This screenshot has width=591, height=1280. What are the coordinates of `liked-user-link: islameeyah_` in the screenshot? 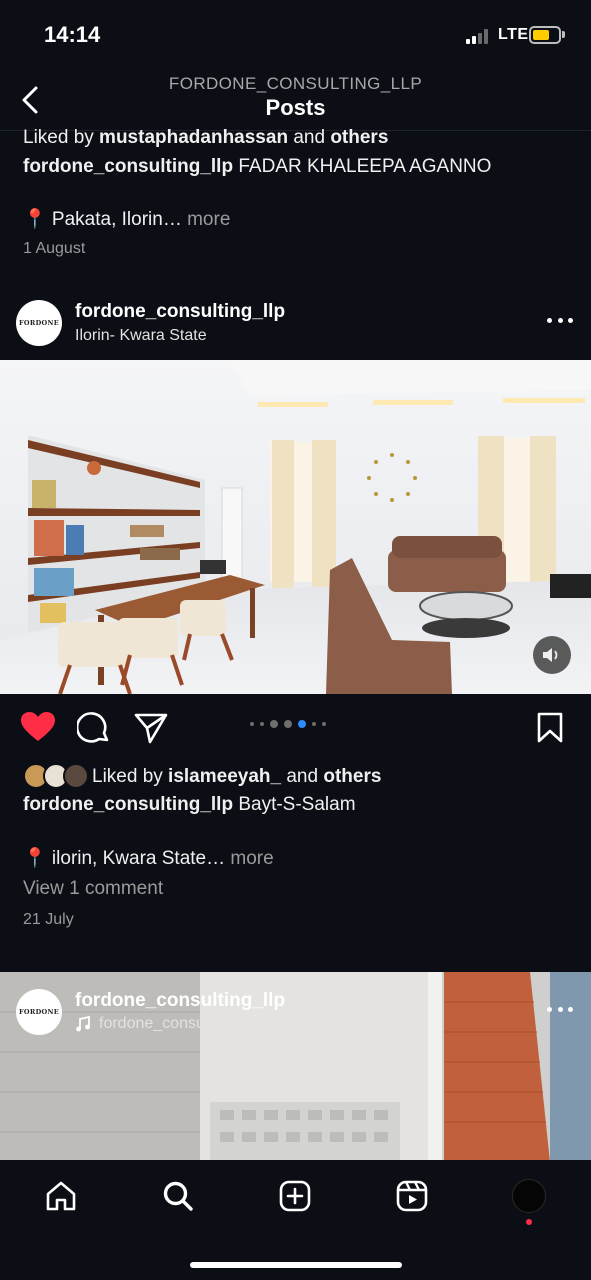 It's located at (224, 776).